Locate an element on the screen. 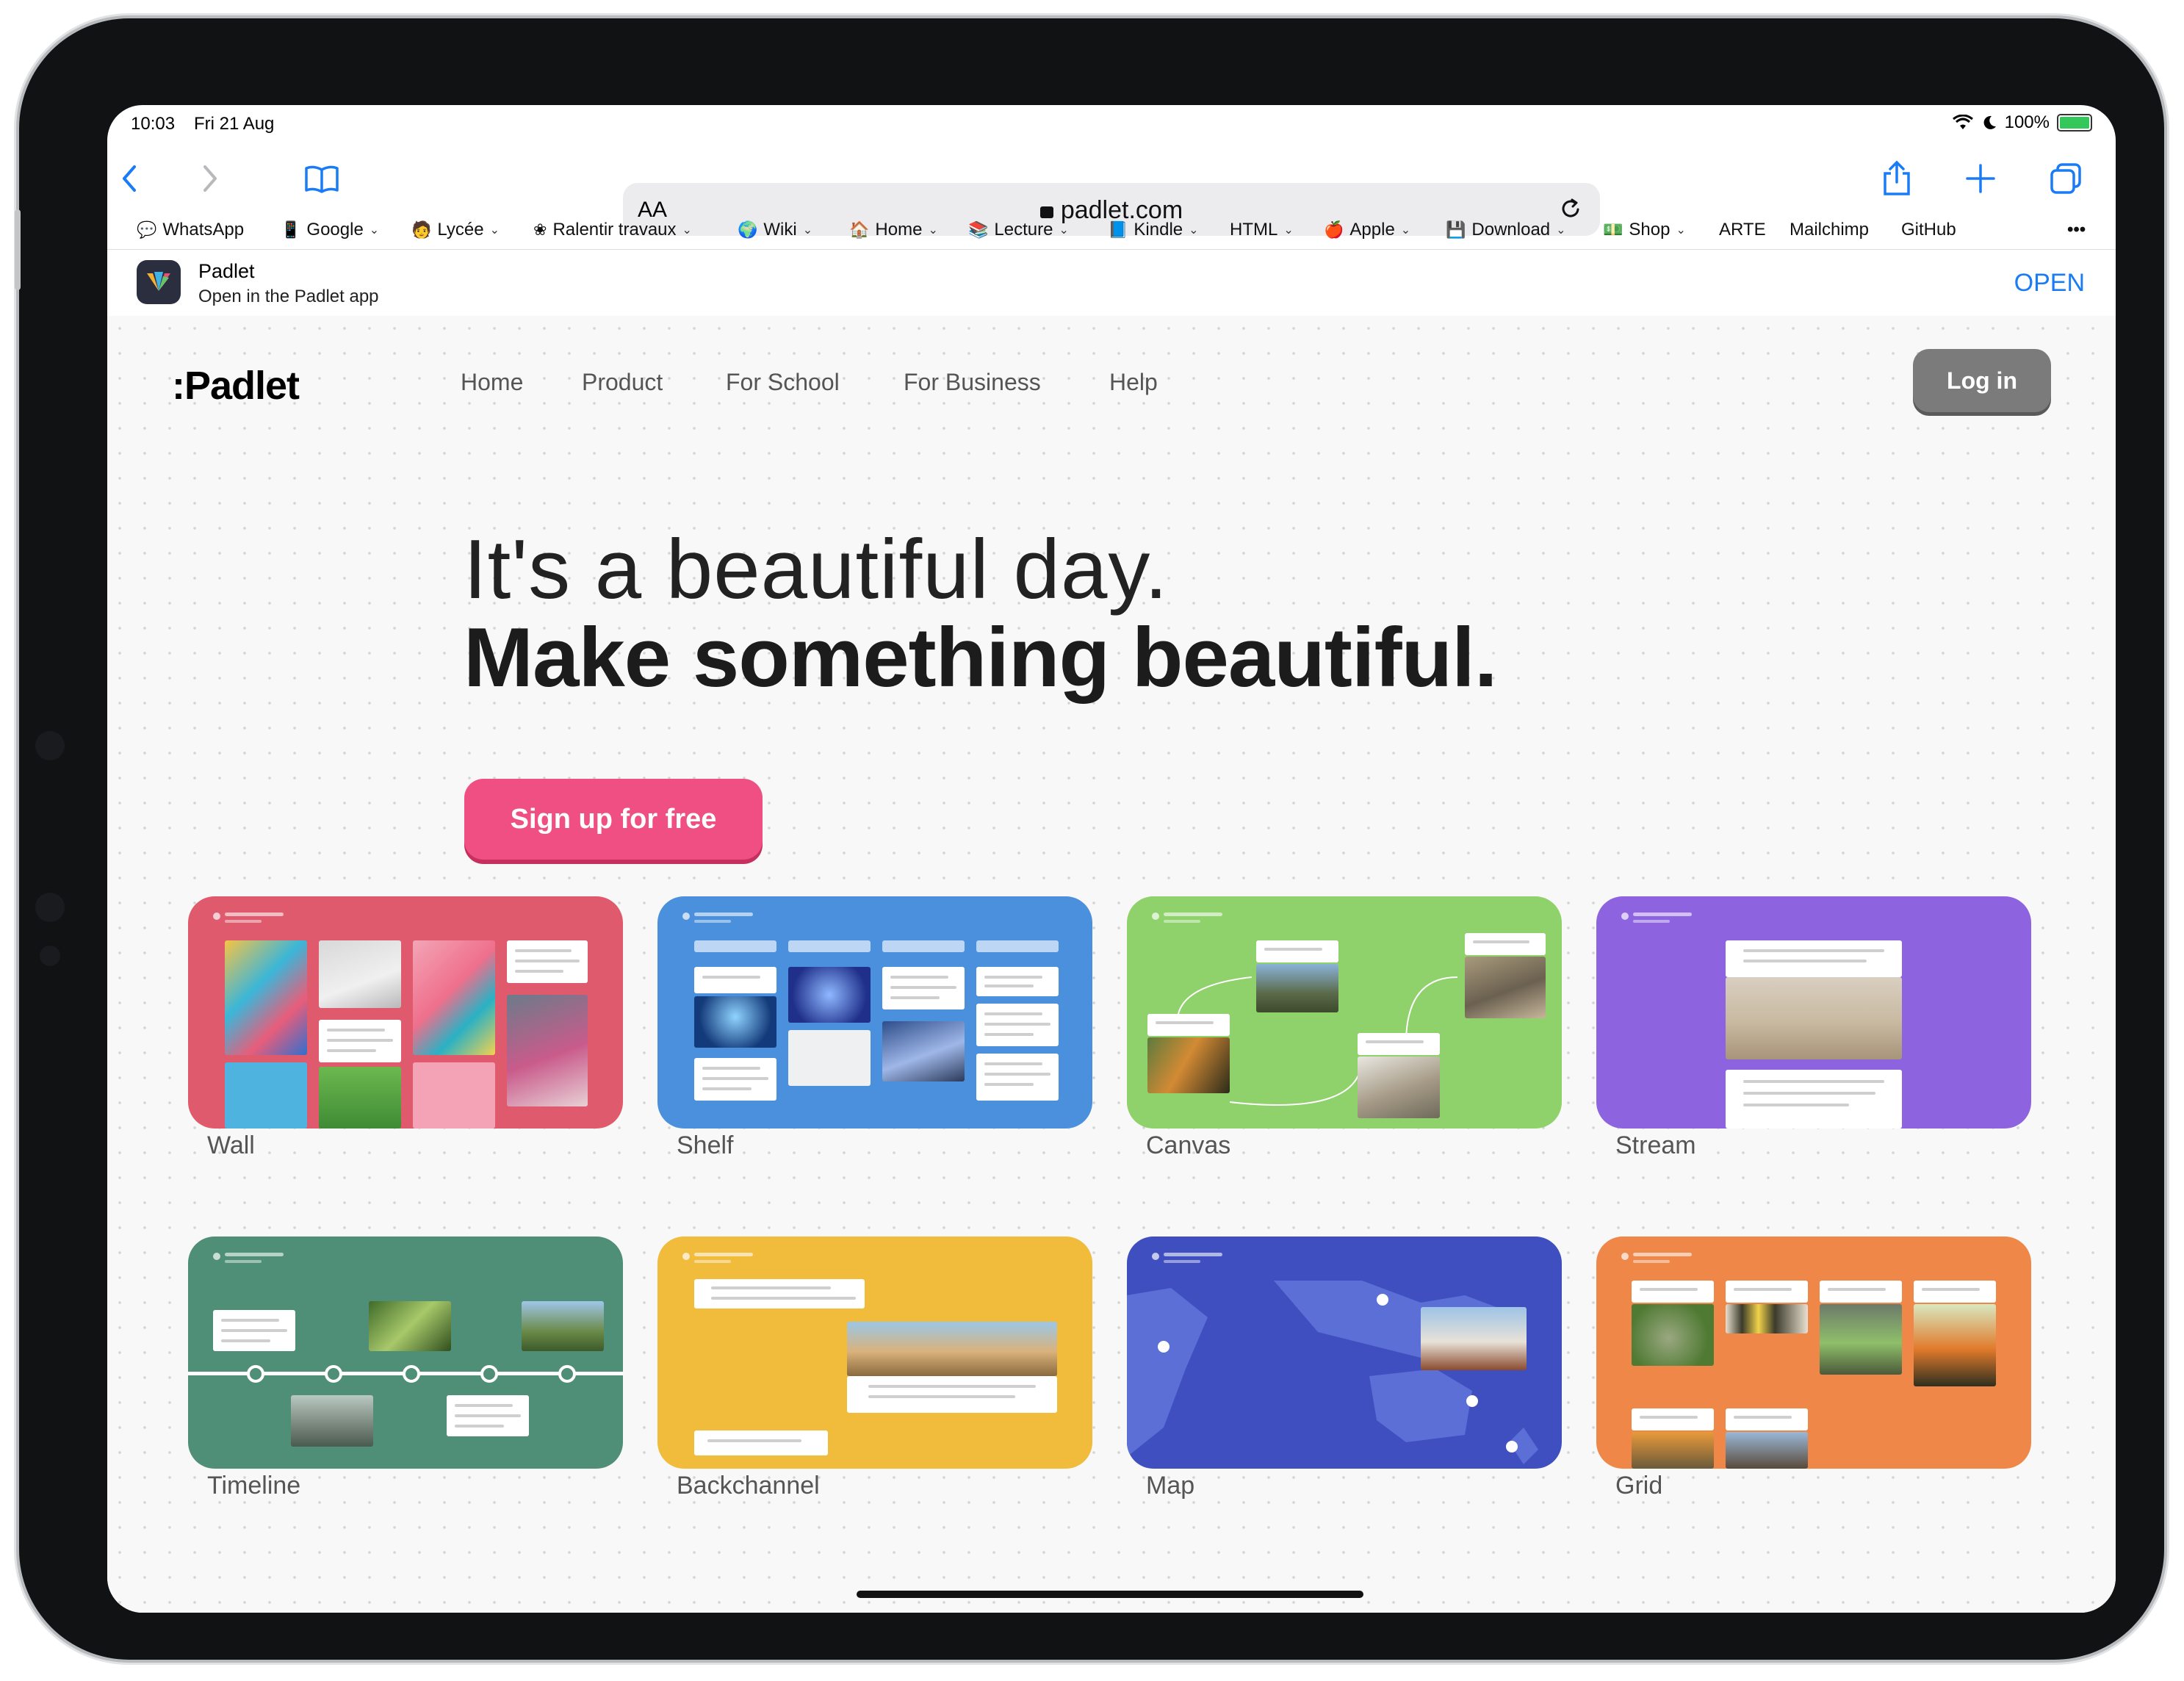 This screenshot has width=2184, height=1681. status-date: Fri 21 Aug is located at coordinates (235, 124).